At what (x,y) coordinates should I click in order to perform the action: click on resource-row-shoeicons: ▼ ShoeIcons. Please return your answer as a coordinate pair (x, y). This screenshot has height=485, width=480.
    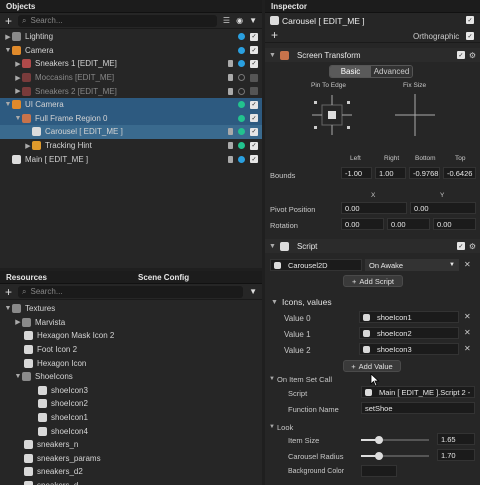
    Looking at the image, I should click on (131, 377).